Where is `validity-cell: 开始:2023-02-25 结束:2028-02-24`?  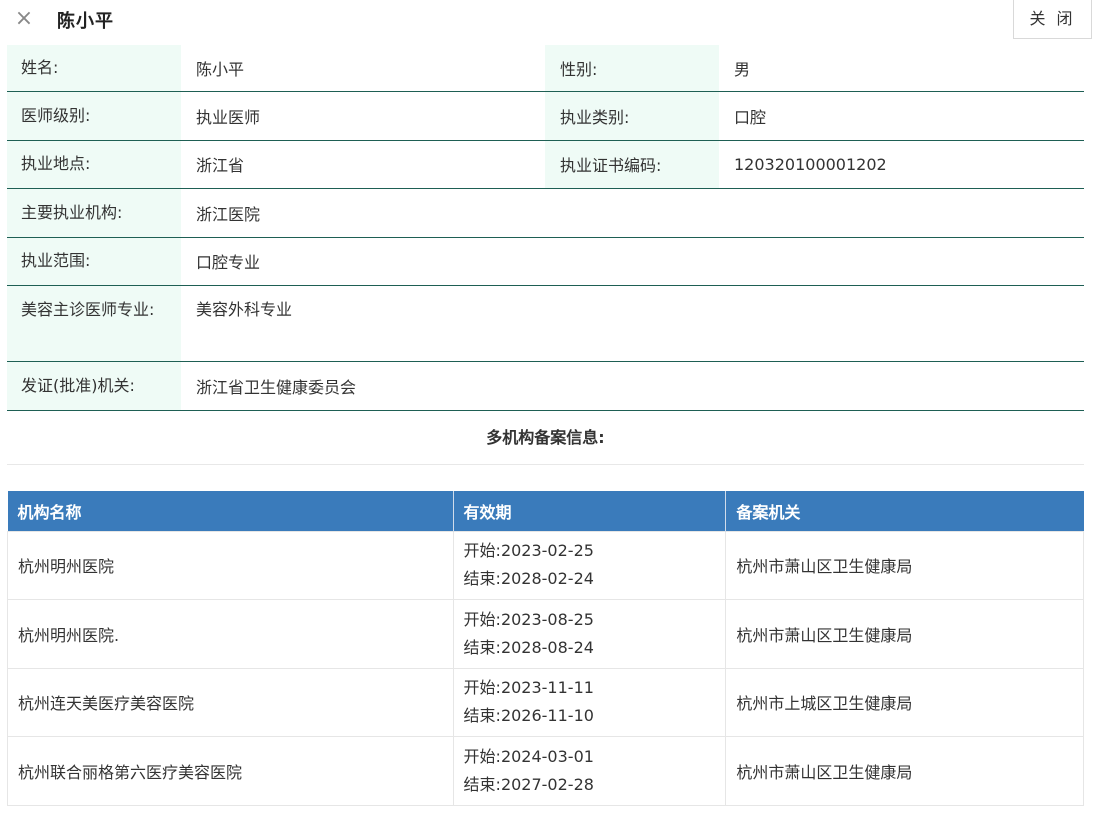
validity-cell: 开始:2023-02-25 结束:2028-02-24 is located at coordinates (589, 565).